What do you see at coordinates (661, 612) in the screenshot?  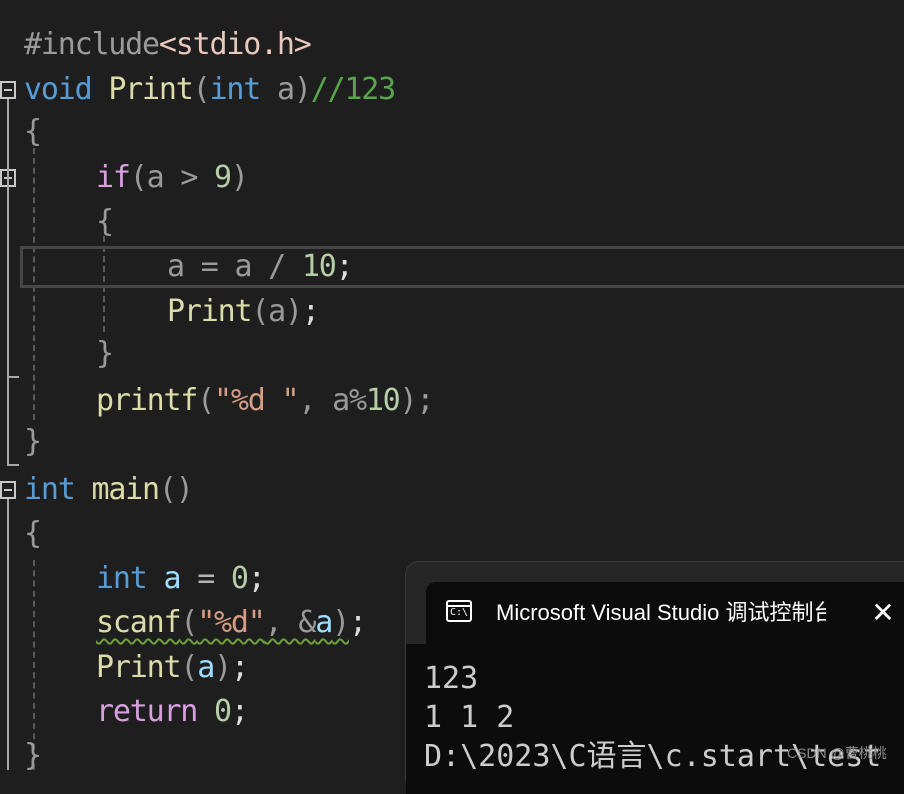 I see `console-title: Microsoft Visual Studio 调试控制台` at bounding box center [661, 612].